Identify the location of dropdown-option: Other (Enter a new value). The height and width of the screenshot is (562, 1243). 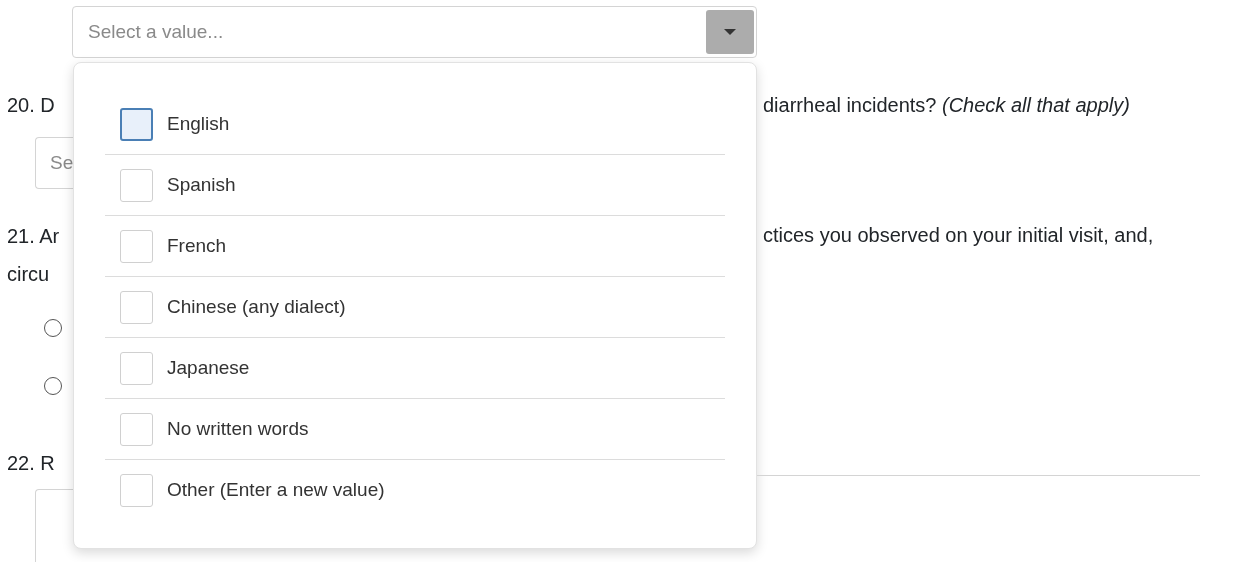
(415, 490).